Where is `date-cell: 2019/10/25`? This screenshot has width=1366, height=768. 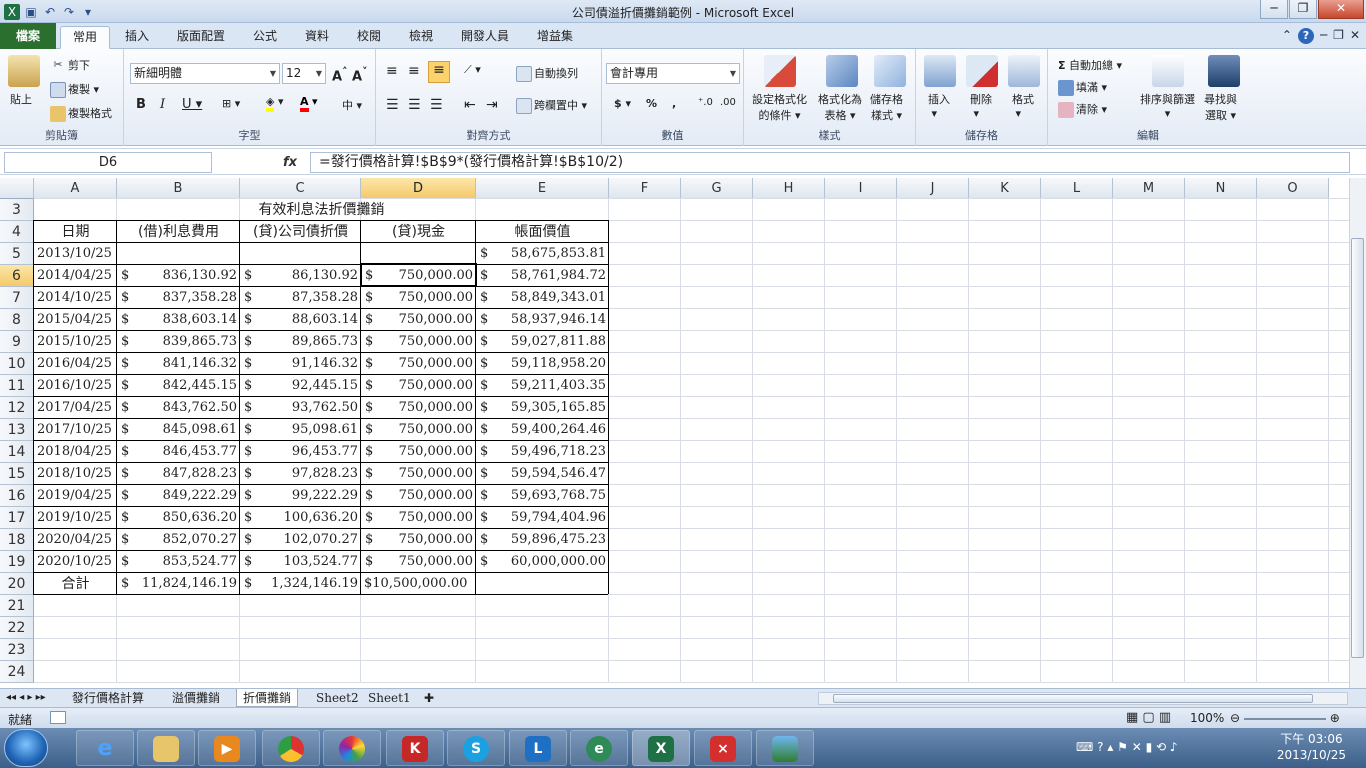
date-cell: 2019/10/25 is located at coordinates (75, 518).